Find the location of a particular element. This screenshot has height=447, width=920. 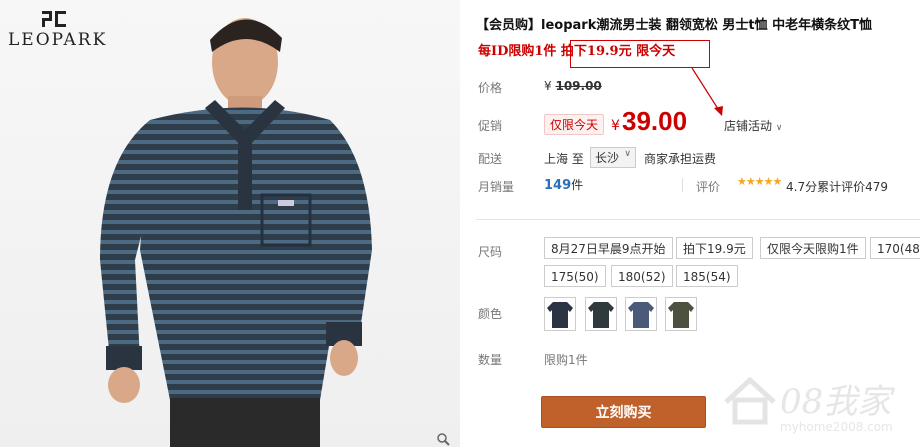

zoom-icon is located at coordinates (443, 439).